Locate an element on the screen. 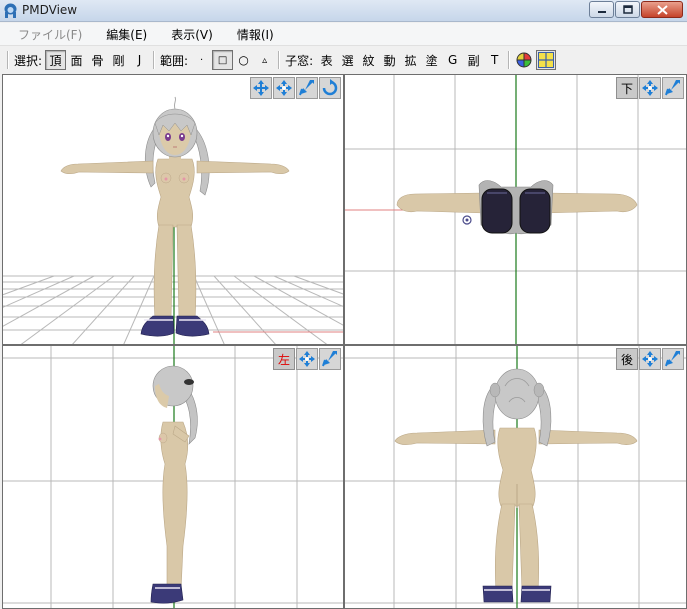  bottom-zoom-button is located at coordinates (673, 88).